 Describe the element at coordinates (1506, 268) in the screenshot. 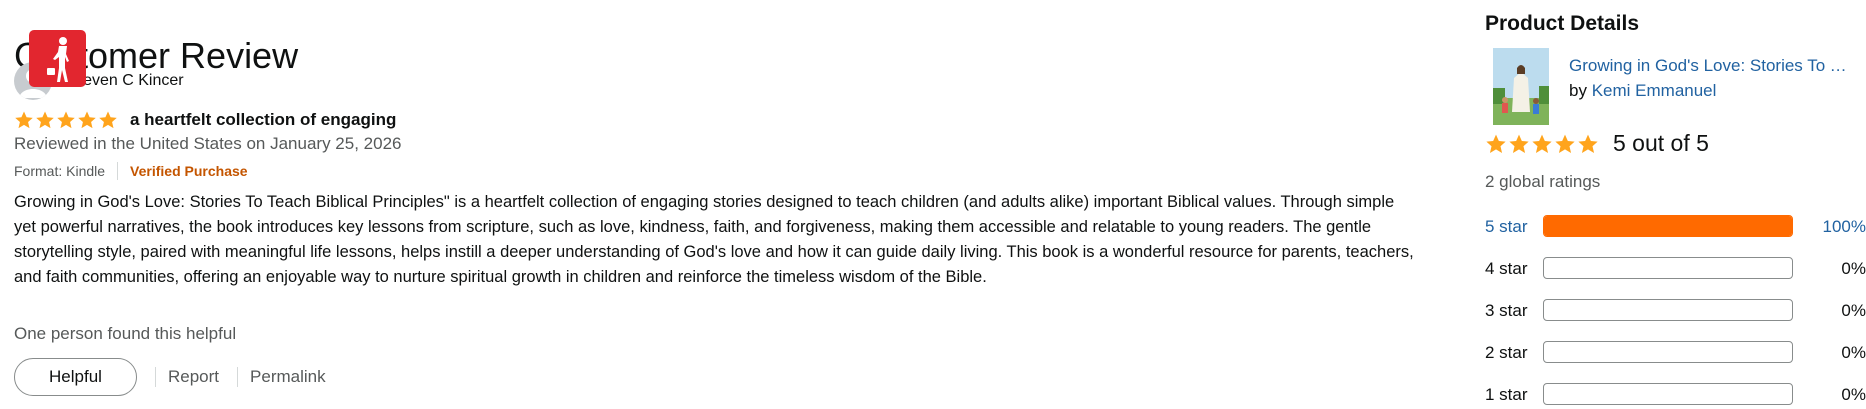

I see `histogram-label: 4 star` at that location.